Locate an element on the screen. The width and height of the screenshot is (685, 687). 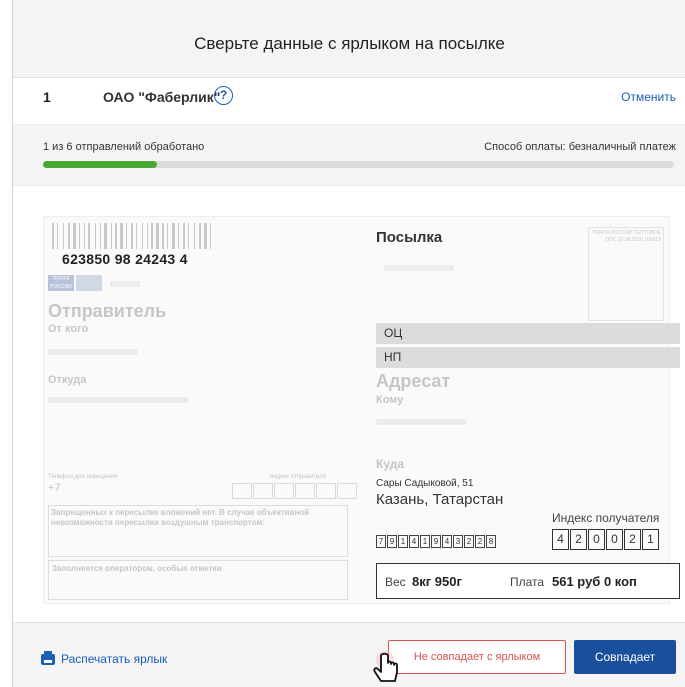
from-where-label: Откуда is located at coordinates (67, 380).